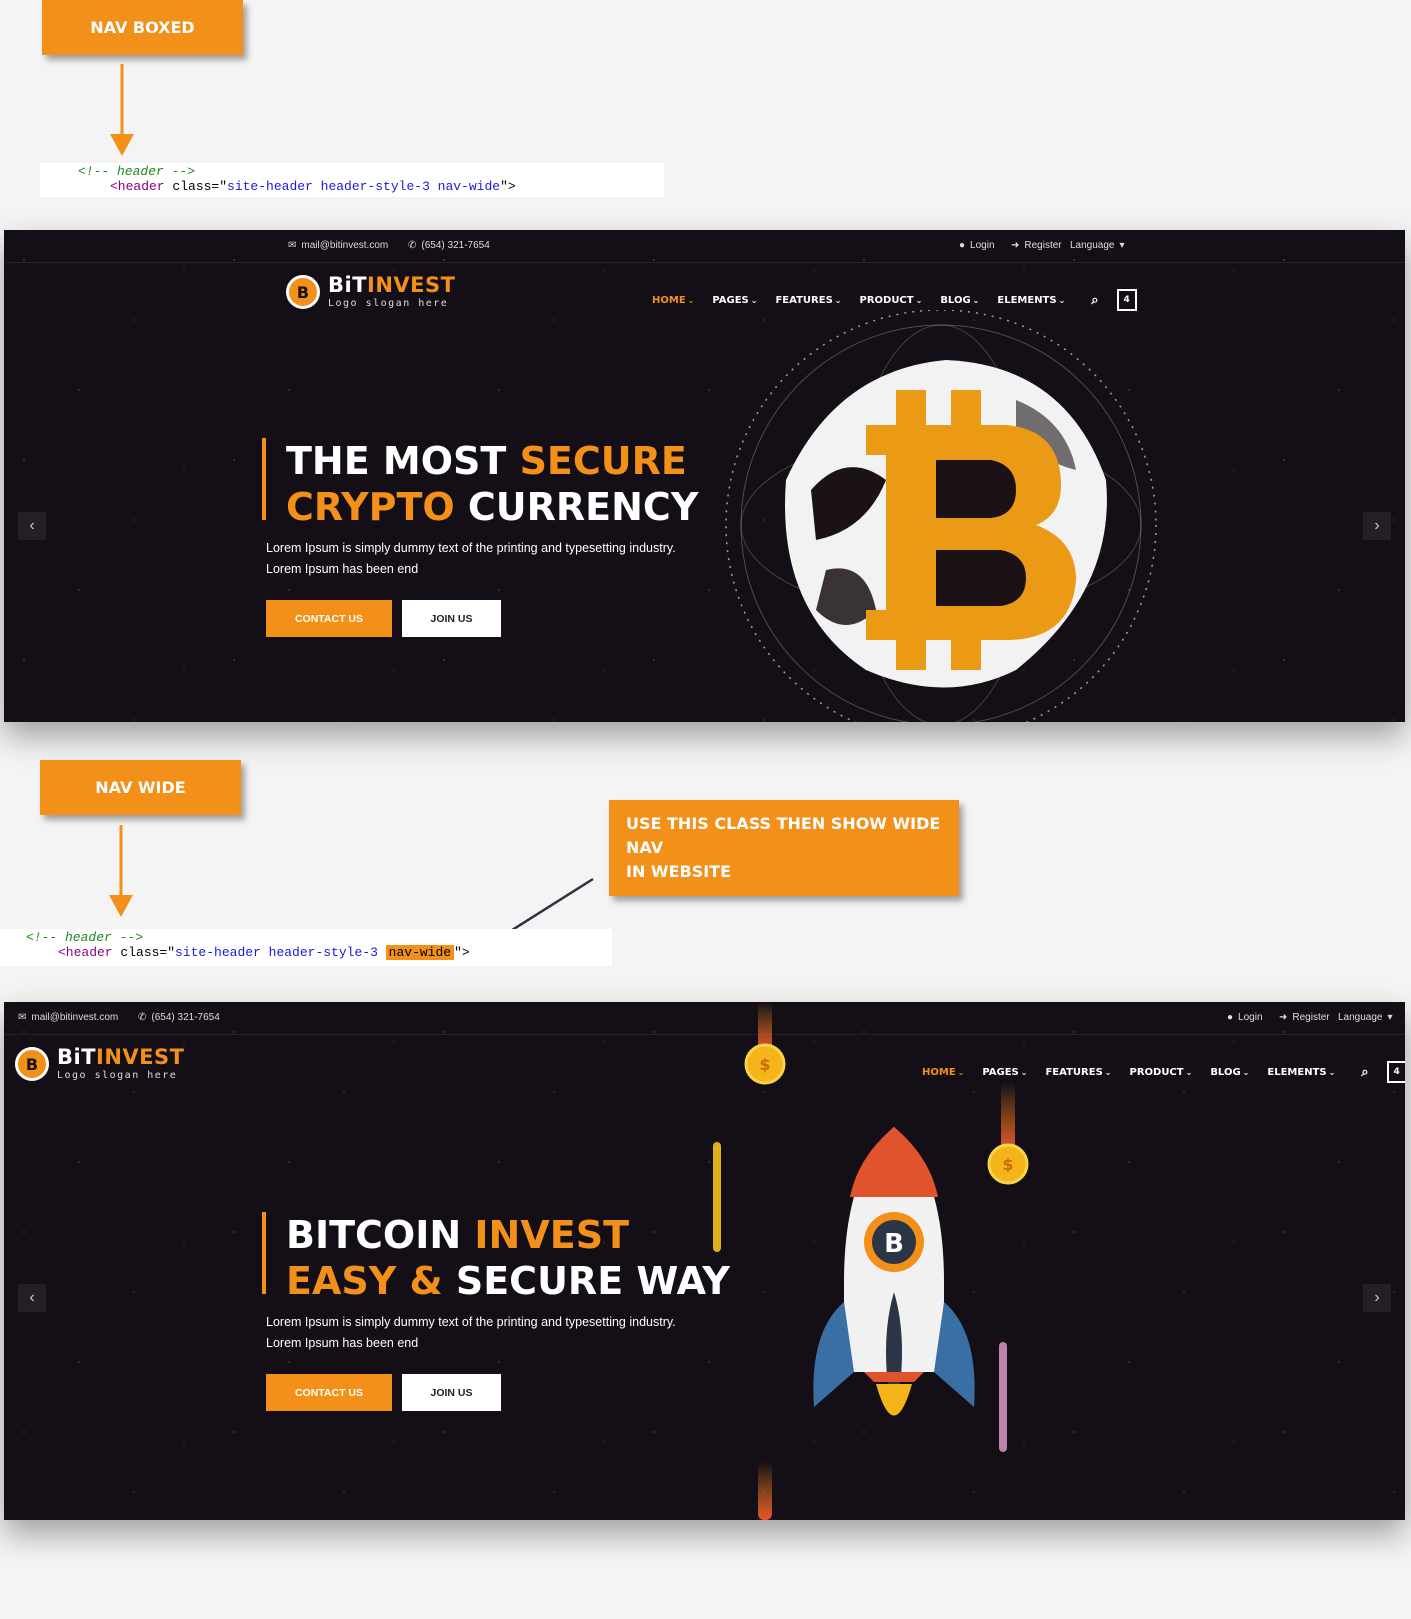  I want to click on nav-boxed-text: NAV BOXED, so click(142, 27).